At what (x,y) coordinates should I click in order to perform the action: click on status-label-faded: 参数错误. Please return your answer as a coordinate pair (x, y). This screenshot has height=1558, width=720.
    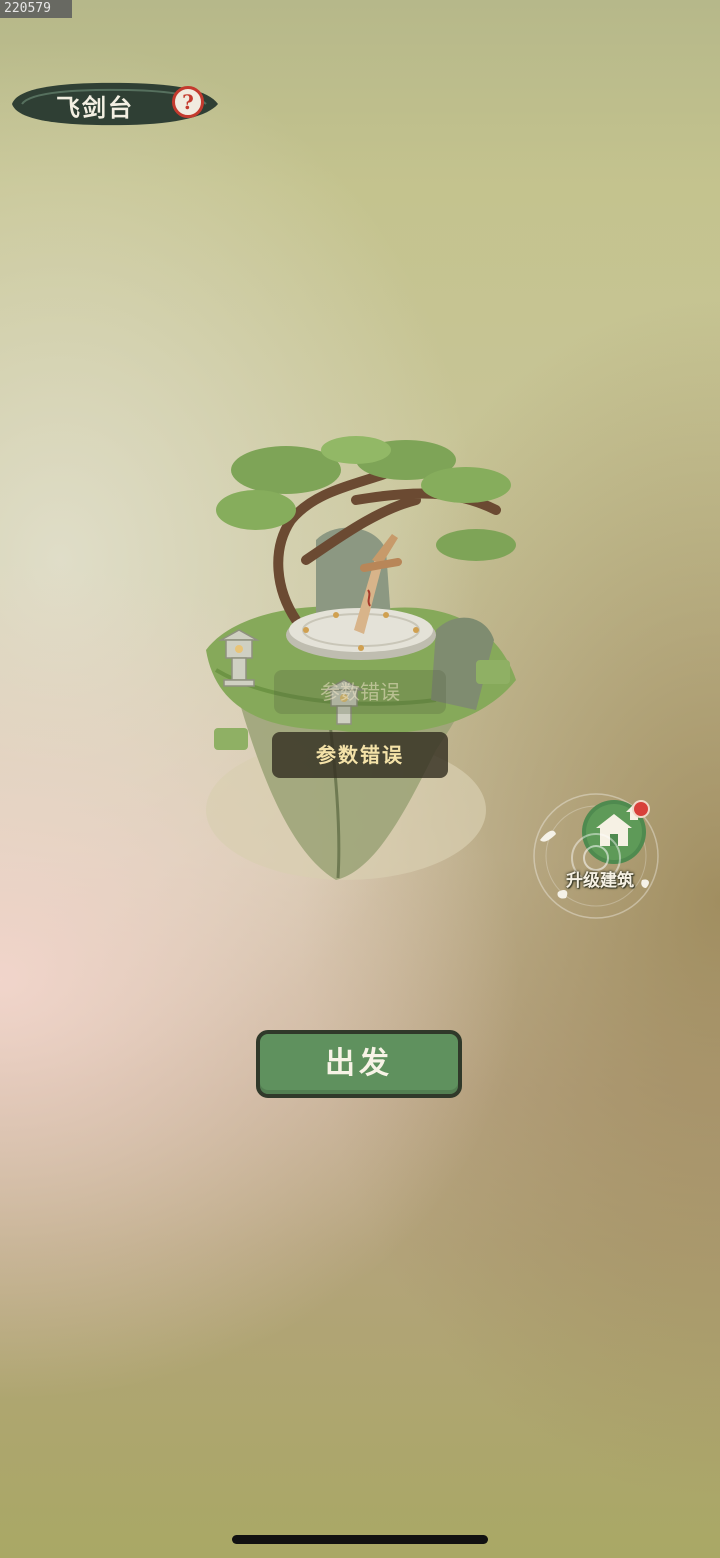
    Looking at the image, I should click on (360, 692).